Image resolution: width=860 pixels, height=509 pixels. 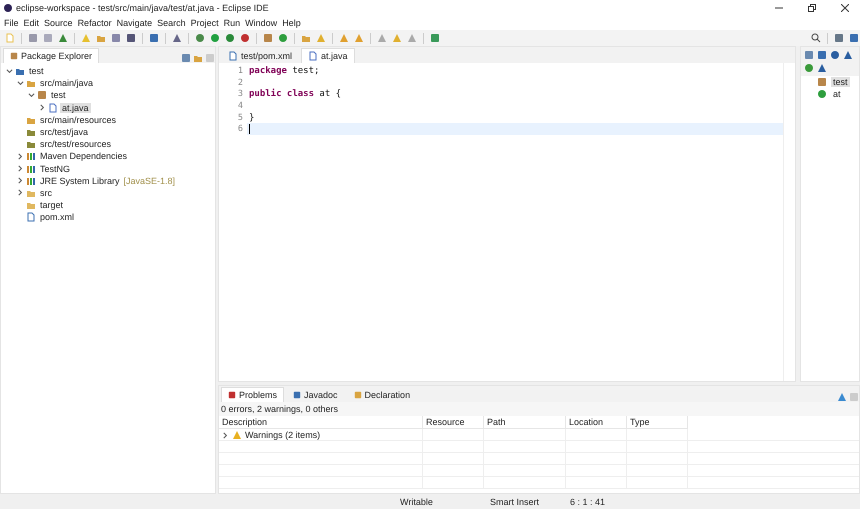 I want to click on table-cell: Warnings (2 items), so click(x=282, y=435).